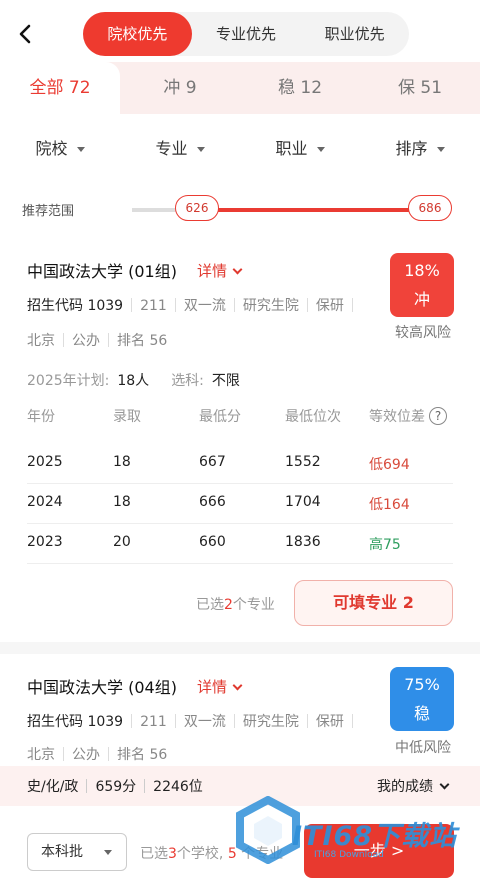 This screenshot has height=881, width=480. I want to click on school-title: 中国政法大学 (01组), so click(102, 271).